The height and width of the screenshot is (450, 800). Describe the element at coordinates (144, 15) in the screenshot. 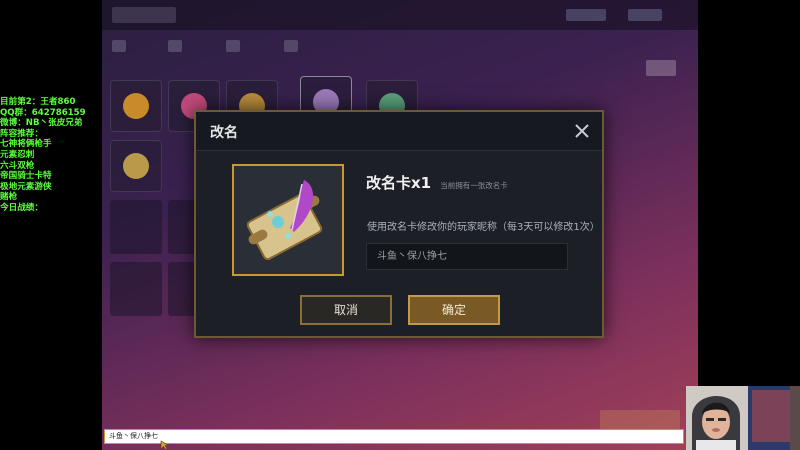

I see `topbar-back-button` at that location.